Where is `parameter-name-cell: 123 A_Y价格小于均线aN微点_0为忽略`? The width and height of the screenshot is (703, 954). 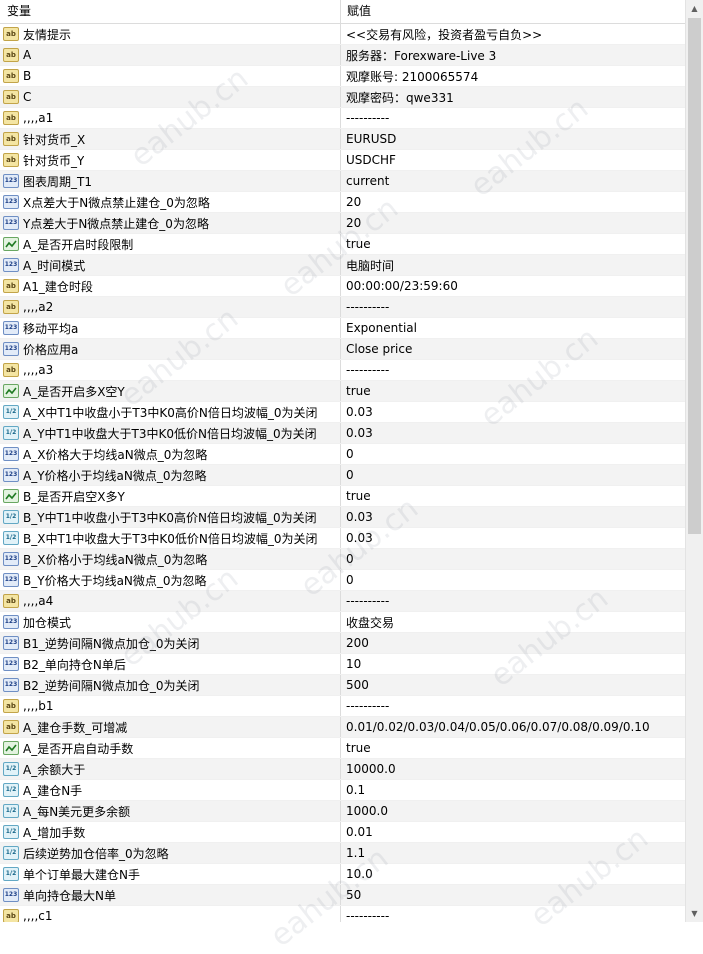
parameter-name-cell: 123 A_Y价格小于均线aN微点_0为忽略 is located at coordinates (170, 475).